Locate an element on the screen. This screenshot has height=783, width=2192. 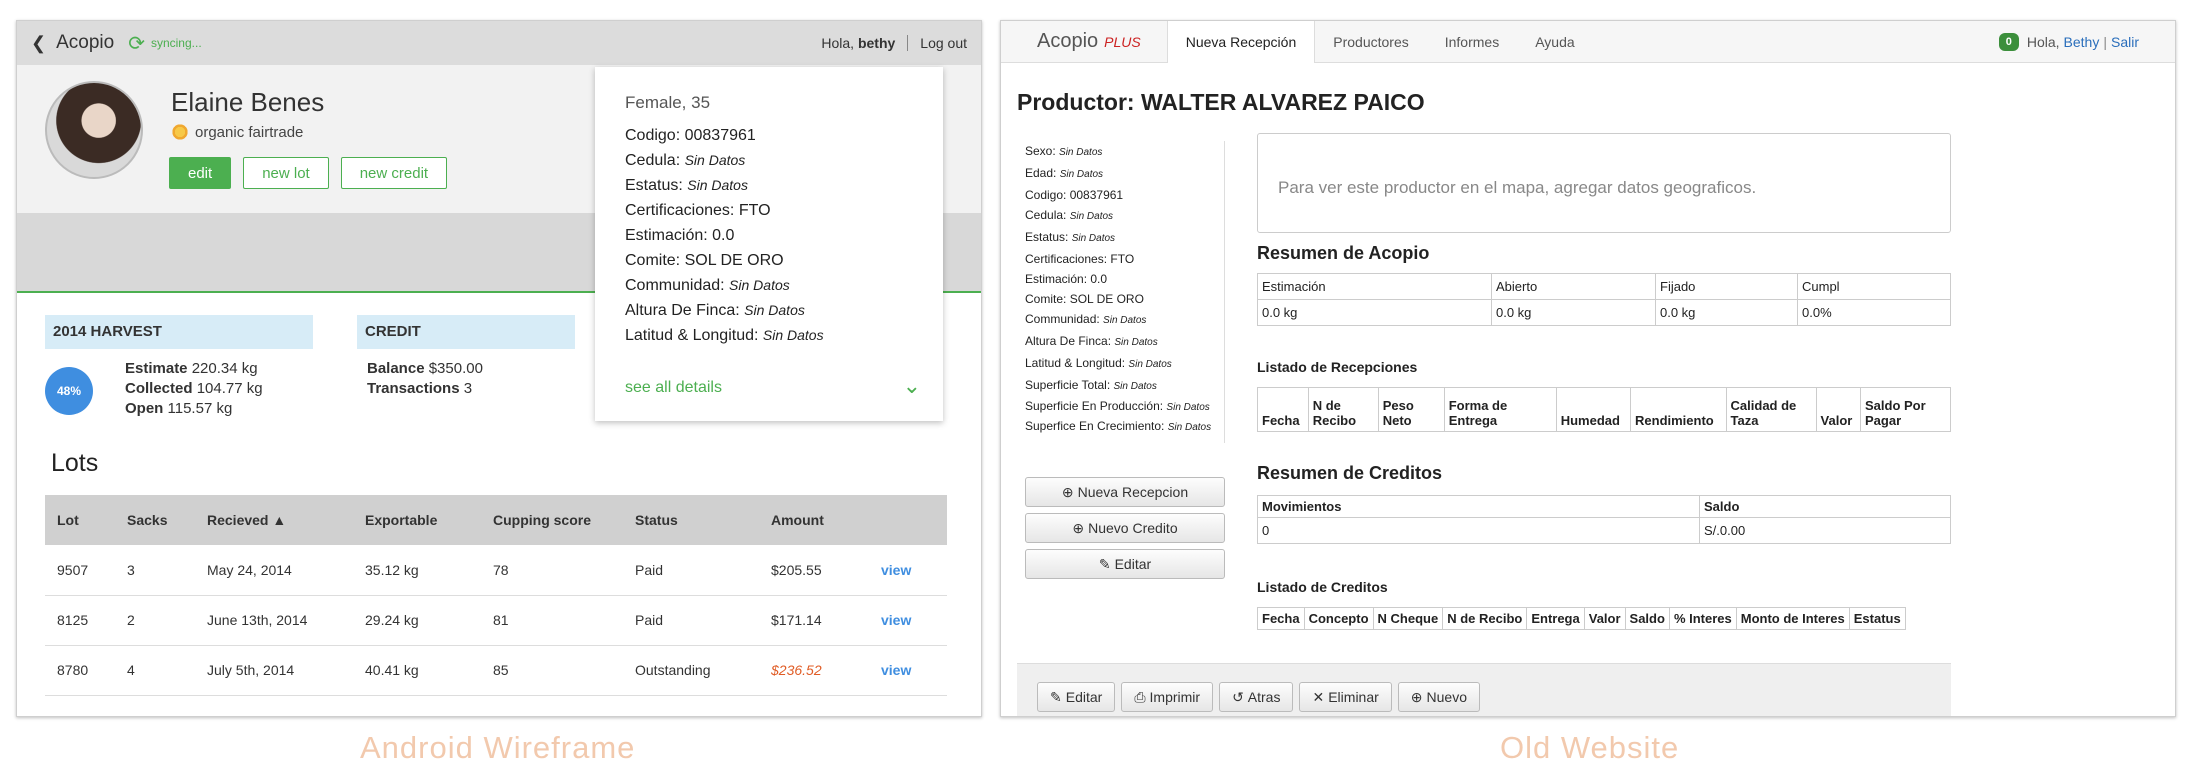
nueva-recepcion-button: ⊕ Nueva Recepcion is located at coordinates (1125, 492).